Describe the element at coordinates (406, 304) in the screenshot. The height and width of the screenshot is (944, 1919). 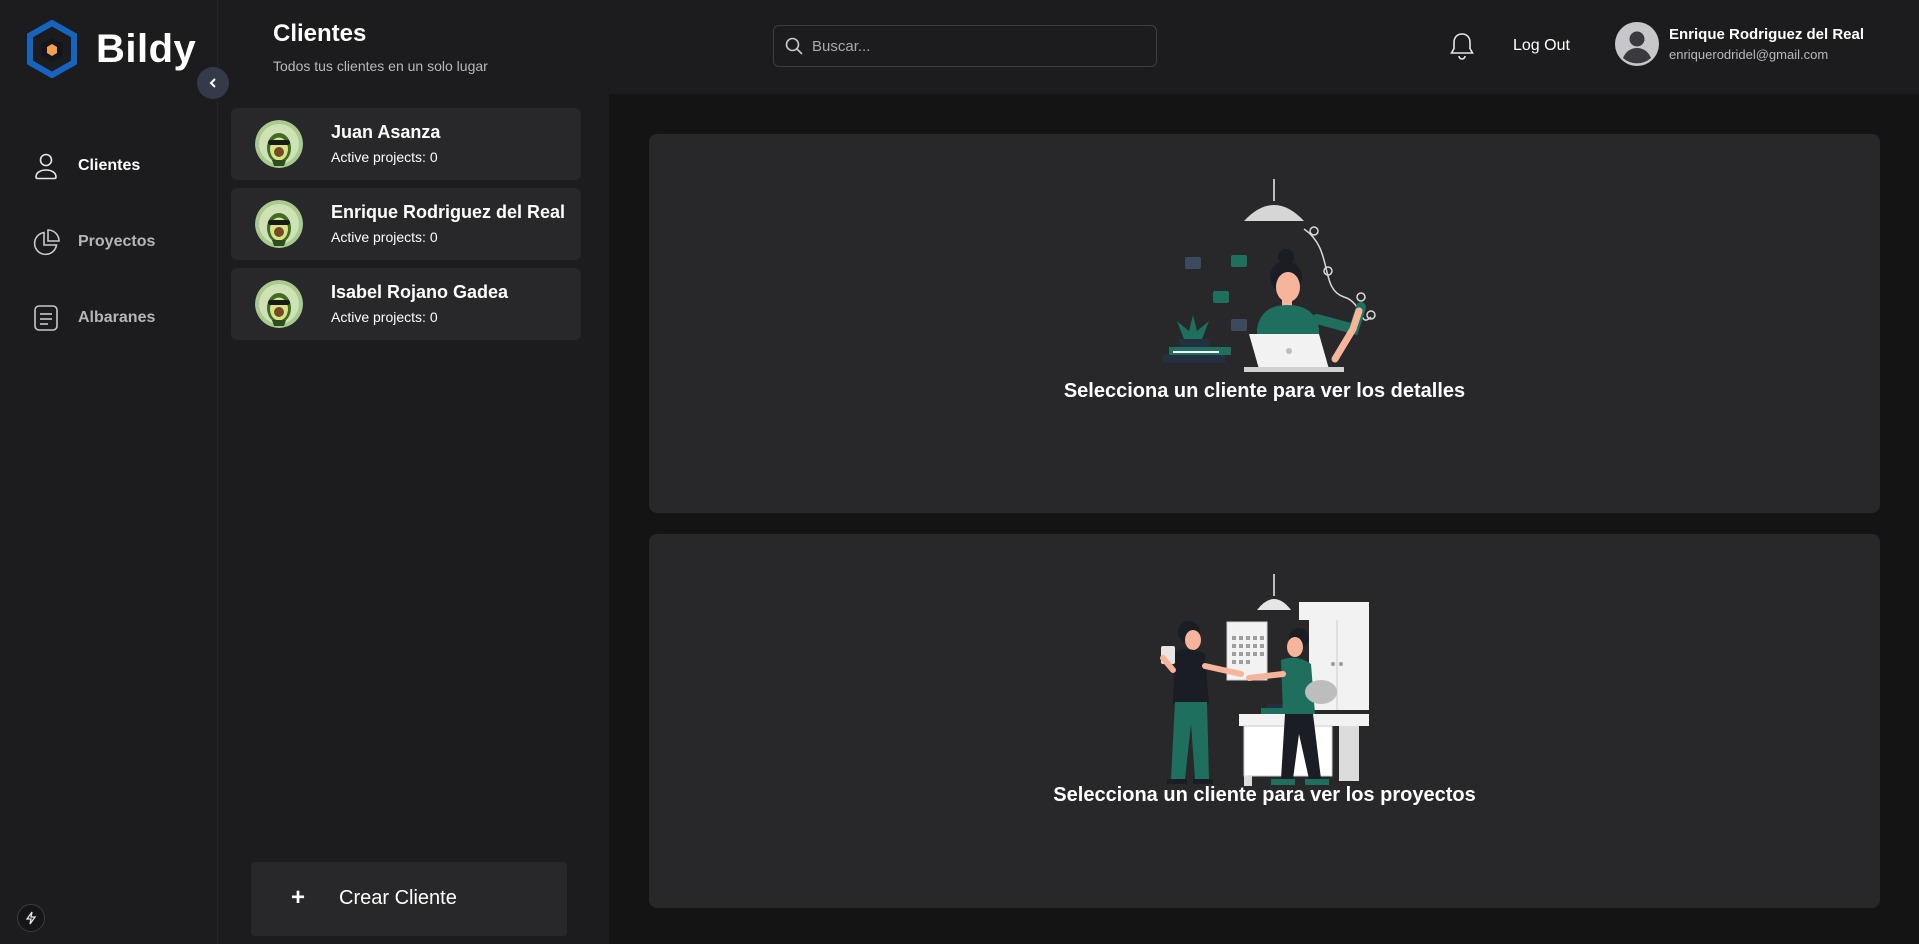
I see `client-card: Isabel Rojano Gadea Active projects: 0` at that location.